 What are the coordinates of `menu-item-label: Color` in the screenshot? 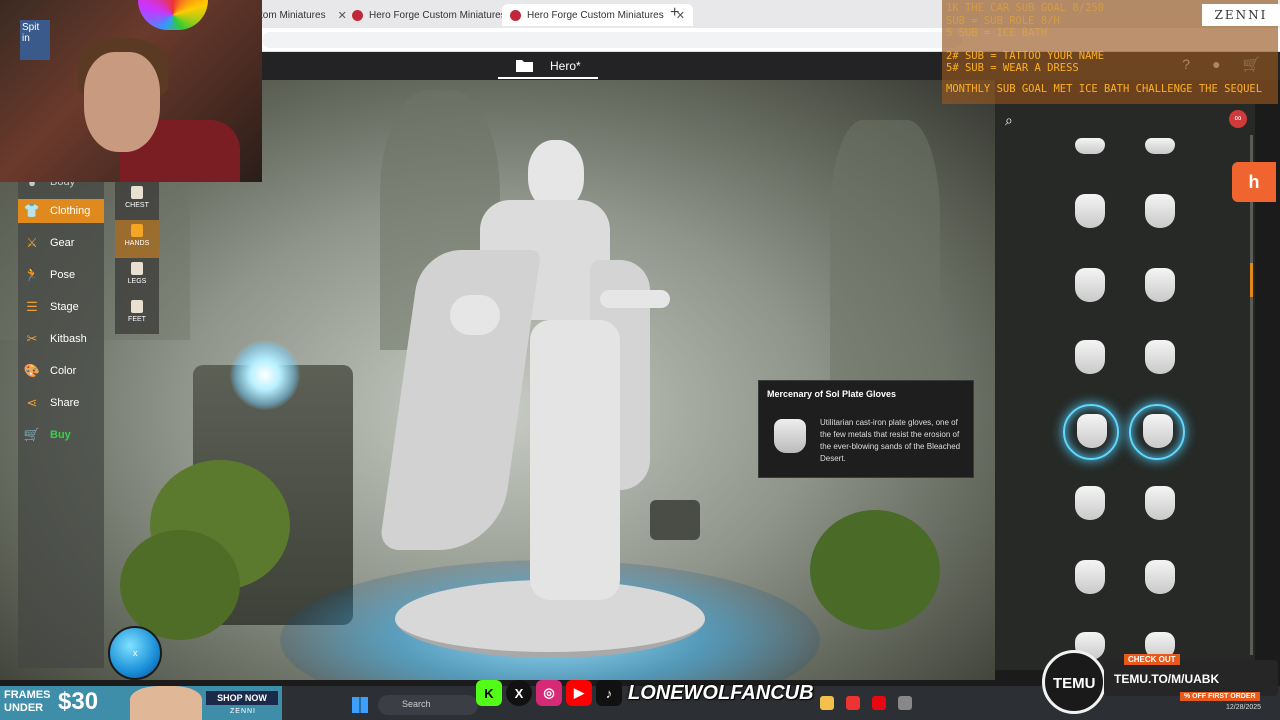 It's located at (63, 371).